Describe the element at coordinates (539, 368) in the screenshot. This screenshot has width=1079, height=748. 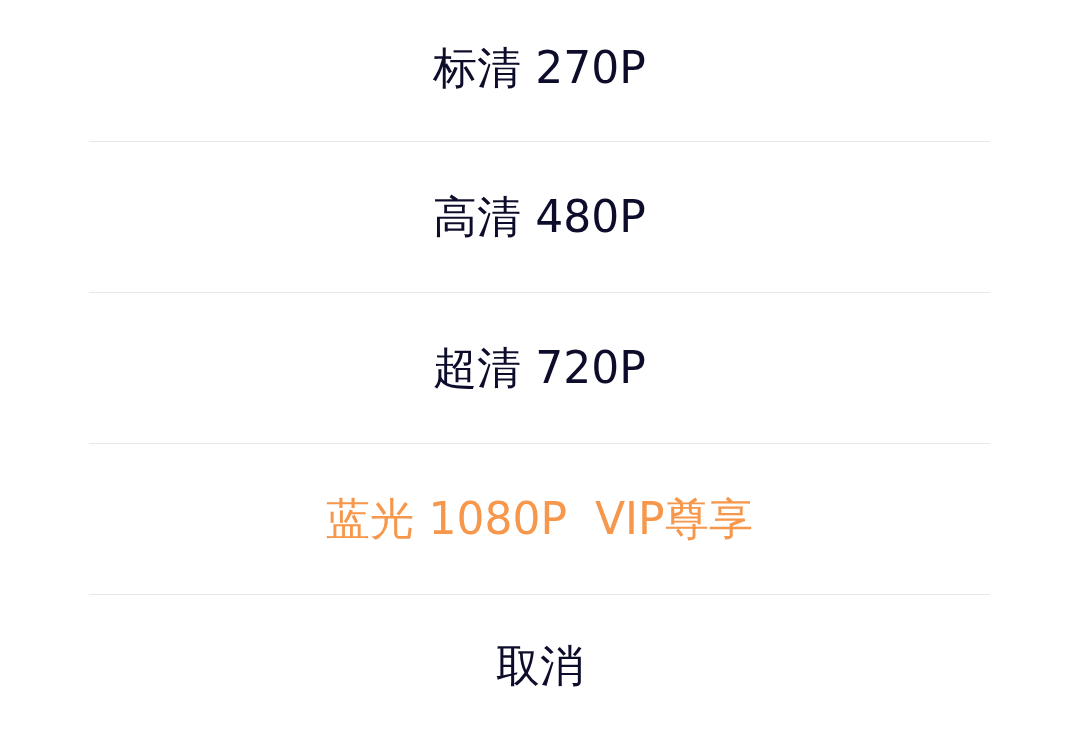
I see `quality-option: 超清 720P` at that location.